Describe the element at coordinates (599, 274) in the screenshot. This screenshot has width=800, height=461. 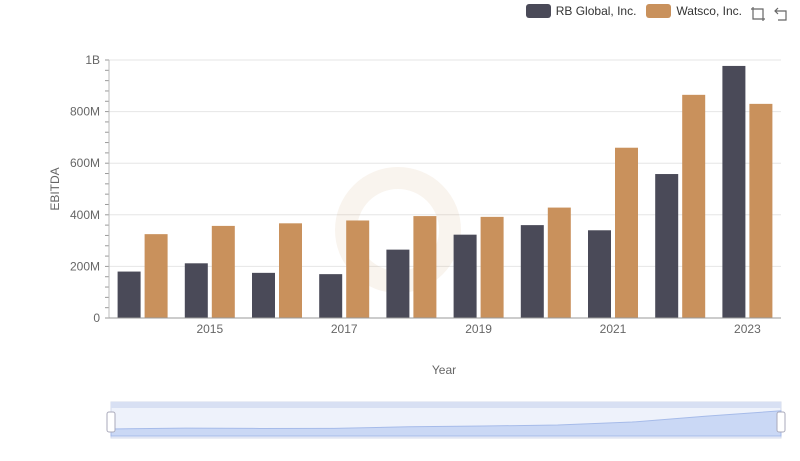
I see `bar-rb-global-2021` at that location.